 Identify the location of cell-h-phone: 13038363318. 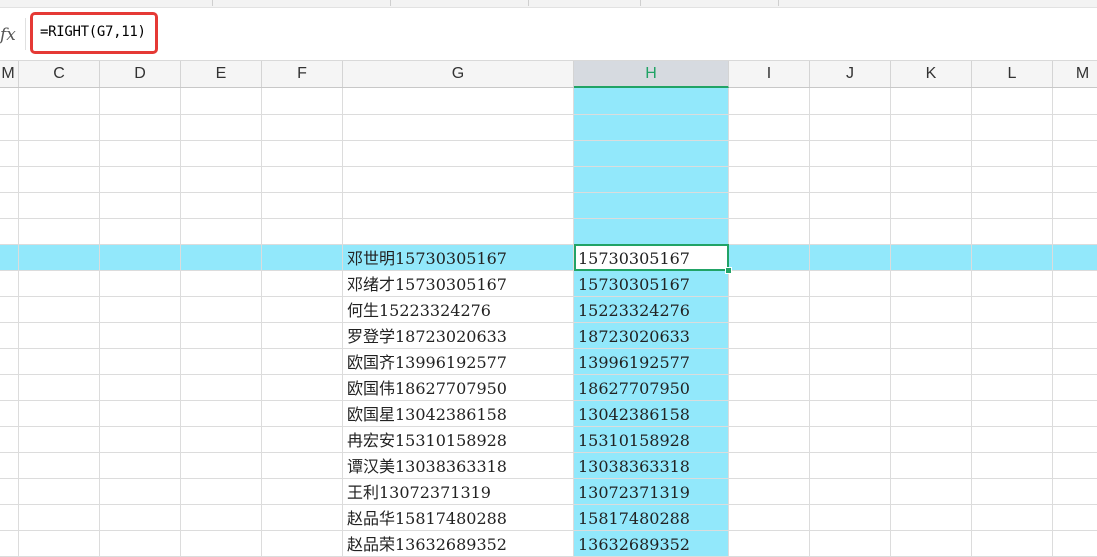
(634, 465).